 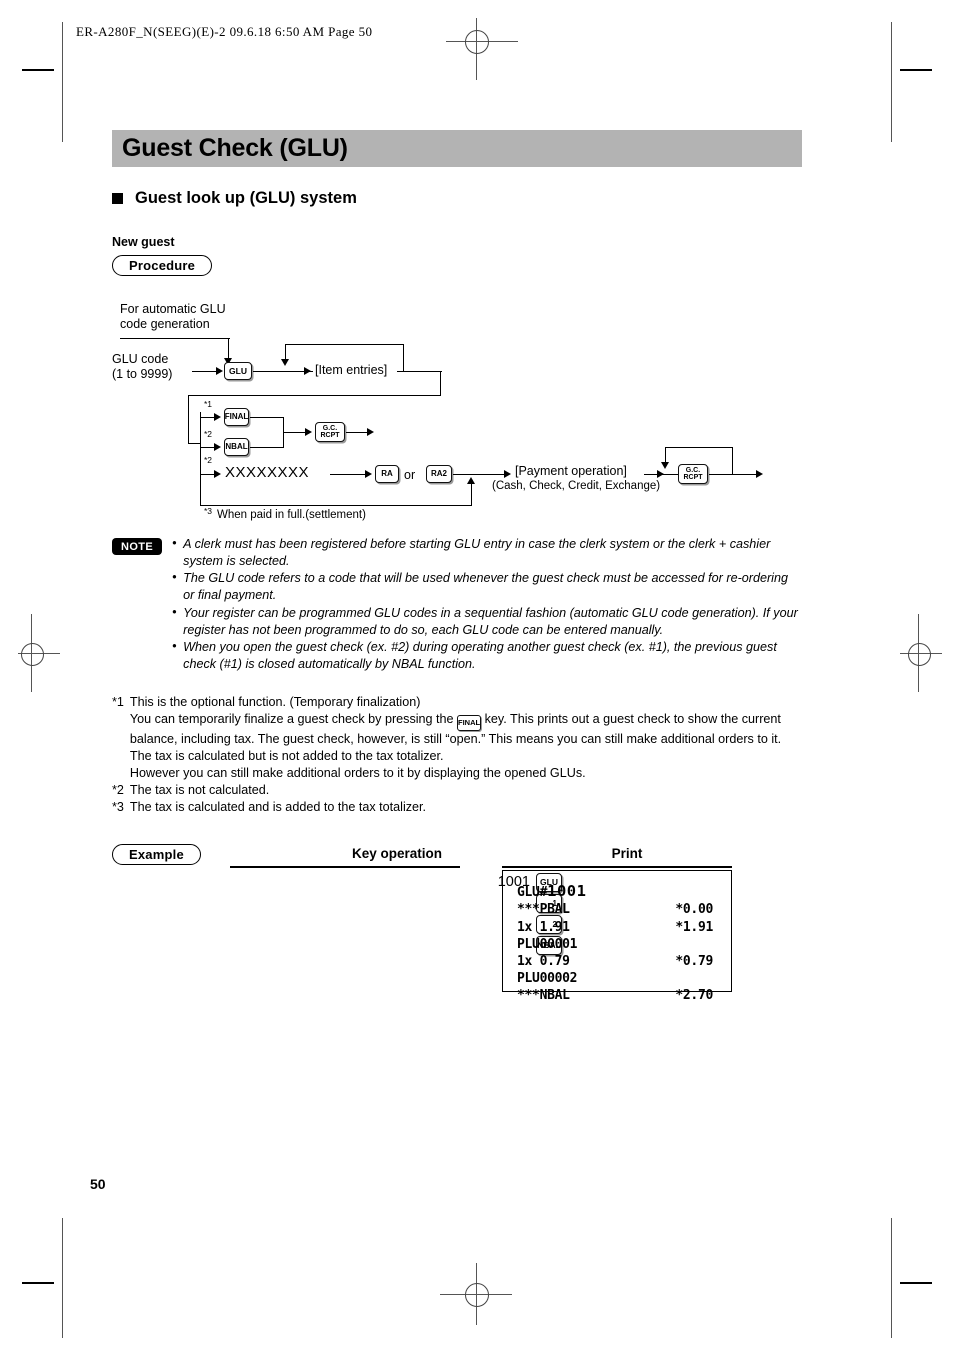 I want to click on receipt-line-right: *1.91, so click(x=694, y=927).